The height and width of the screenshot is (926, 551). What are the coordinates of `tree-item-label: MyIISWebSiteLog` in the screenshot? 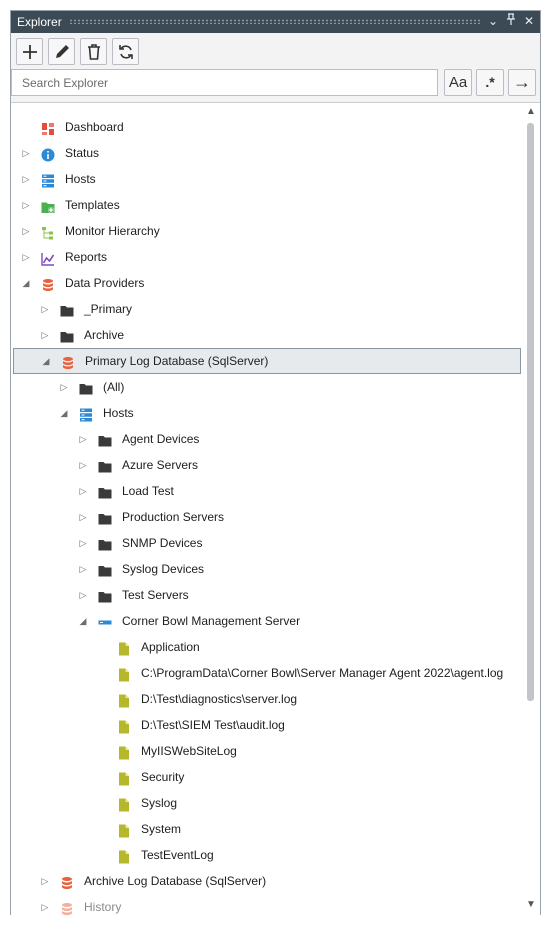 It's located at (189, 751).